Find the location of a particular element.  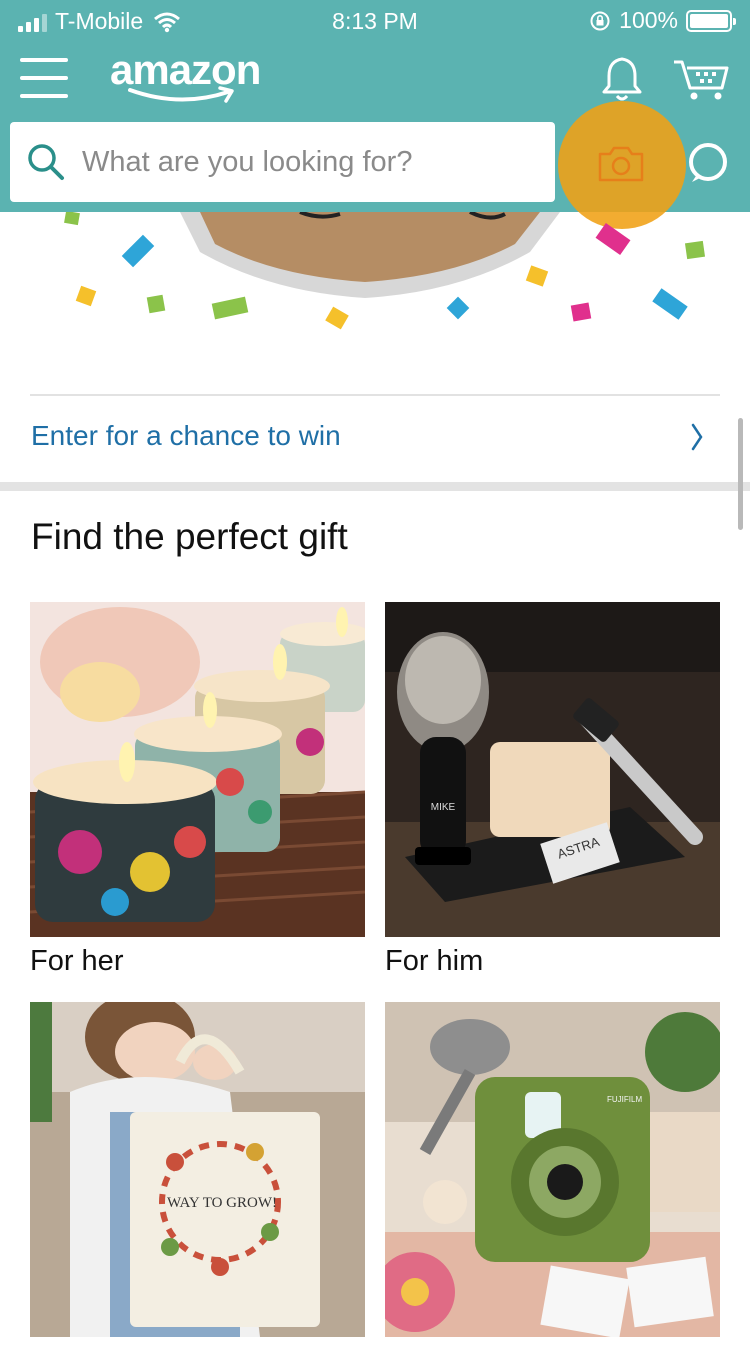

alexa-icon is located at coordinates (708, 162).